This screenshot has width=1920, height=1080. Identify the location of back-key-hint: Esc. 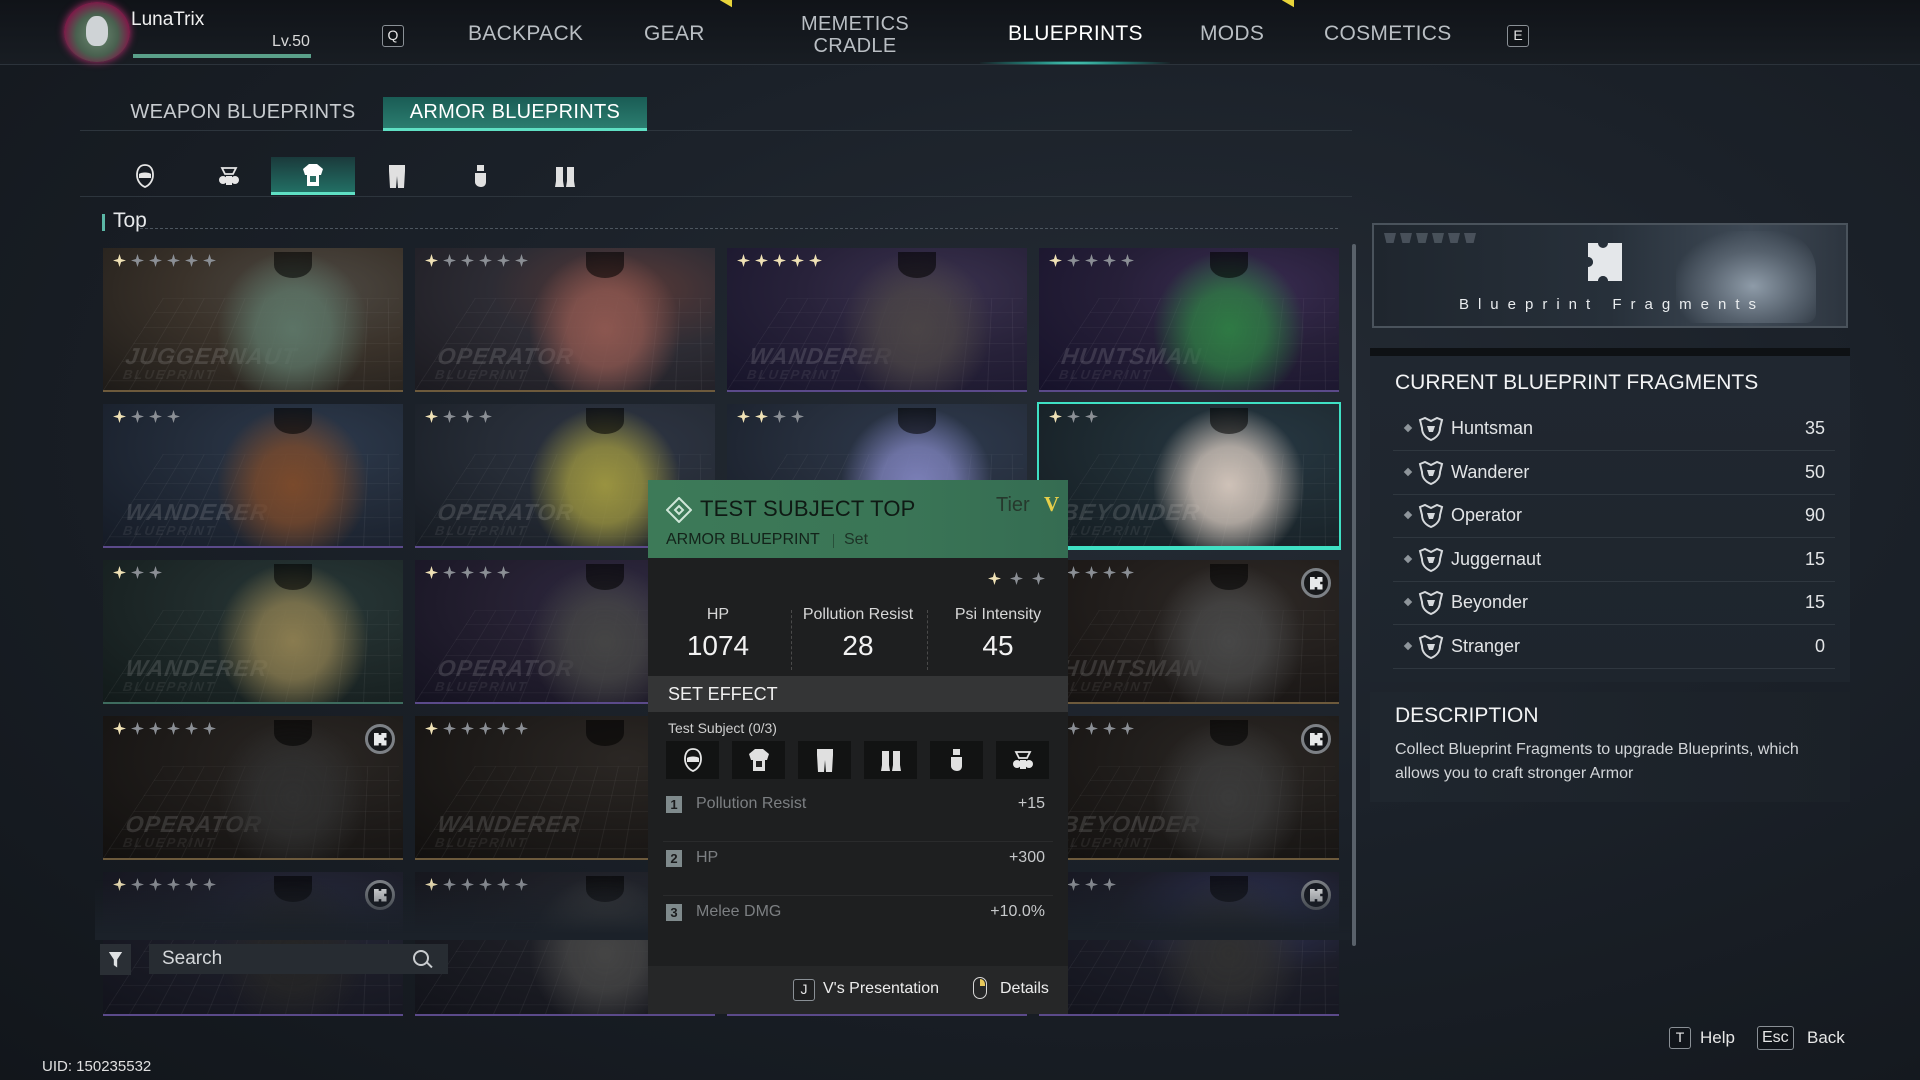
(1775, 1038).